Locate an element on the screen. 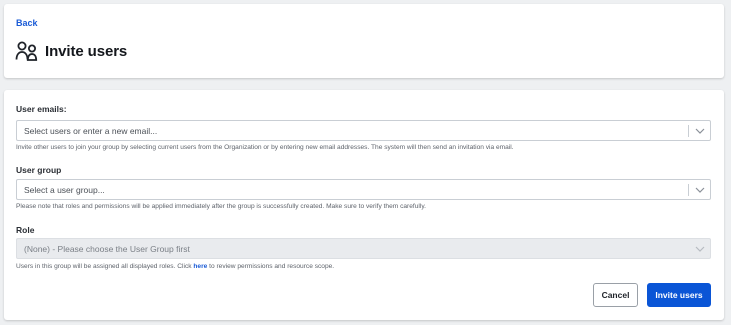 The image size is (731, 325). cancel-button: Cancel is located at coordinates (615, 295).